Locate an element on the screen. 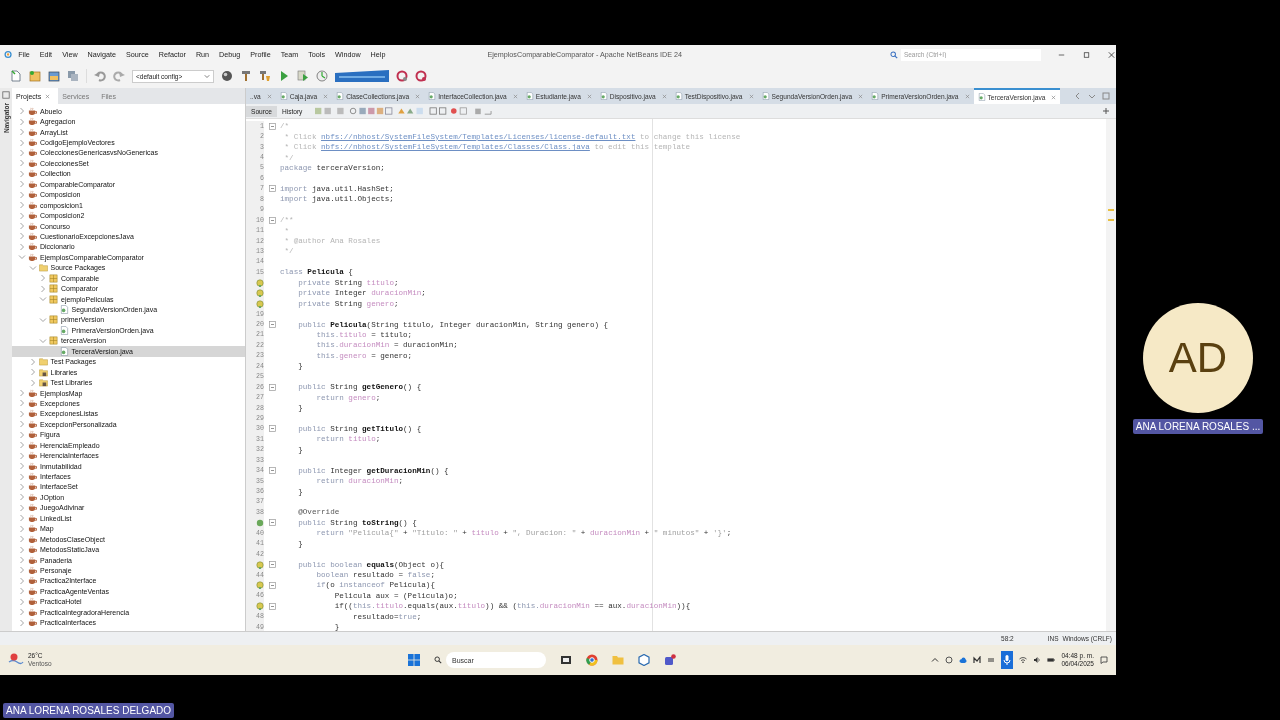  maximize-icon is located at coordinates (1086, 54).